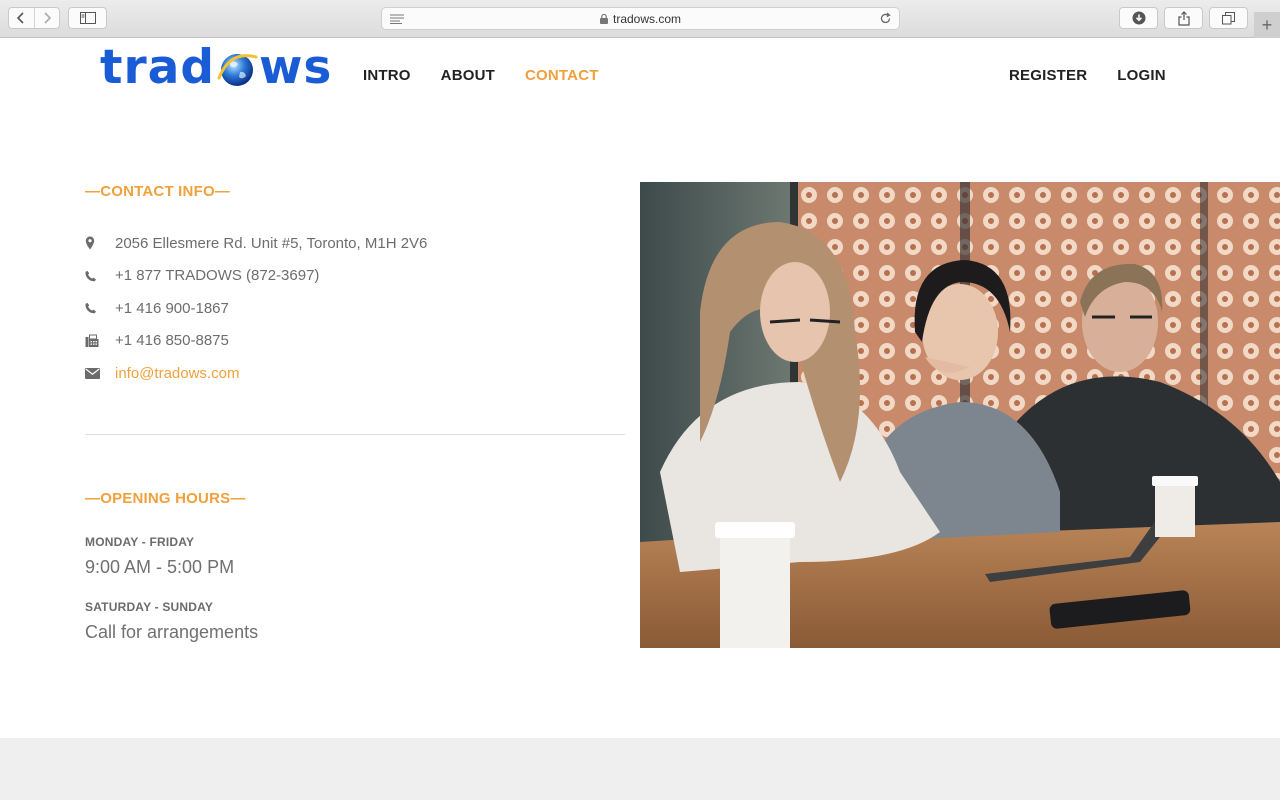 Image resolution: width=1280 pixels, height=800 pixels. Describe the element at coordinates (158, 191) in the screenshot. I see `contact-info-title: —CONTACT INFO—` at that location.